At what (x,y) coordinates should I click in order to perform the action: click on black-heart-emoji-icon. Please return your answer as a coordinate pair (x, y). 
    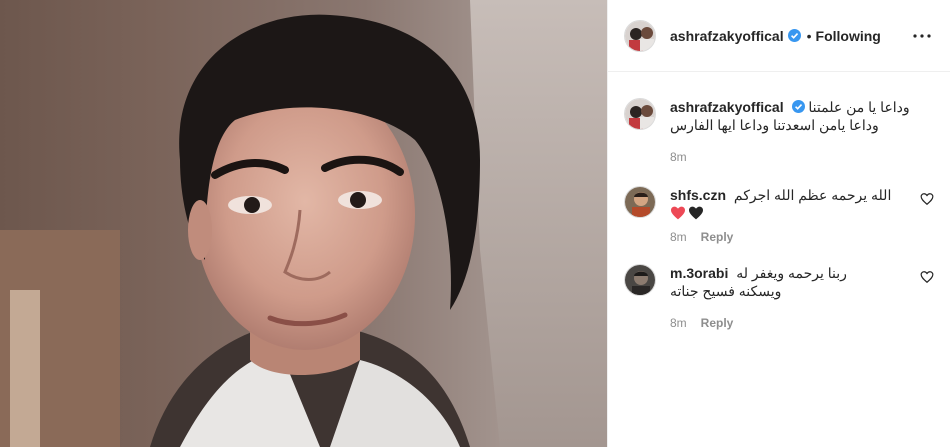
    Looking at the image, I should click on (696, 213).